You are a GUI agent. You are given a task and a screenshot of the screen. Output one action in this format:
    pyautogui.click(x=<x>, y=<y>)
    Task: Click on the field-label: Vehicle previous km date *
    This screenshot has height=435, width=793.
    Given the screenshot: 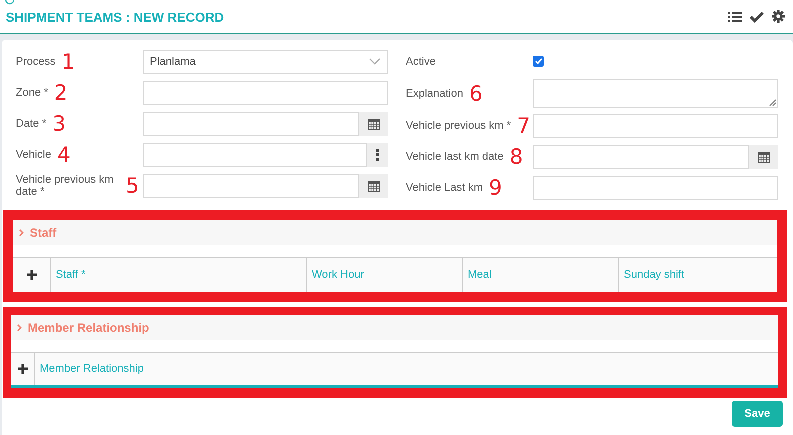 What is the action you would take?
    pyautogui.click(x=65, y=186)
    